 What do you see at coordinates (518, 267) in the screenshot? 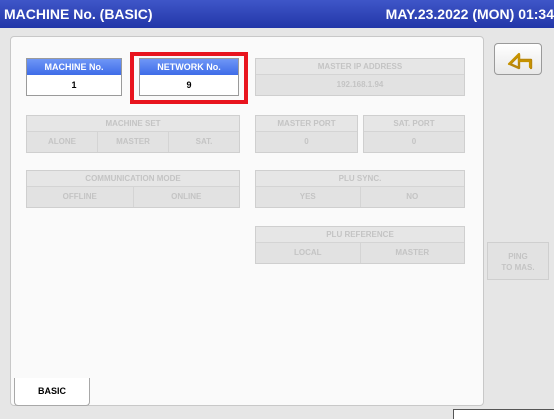
I see `ping-label-line2: TO MAS.` at bounding box center [518, 267].